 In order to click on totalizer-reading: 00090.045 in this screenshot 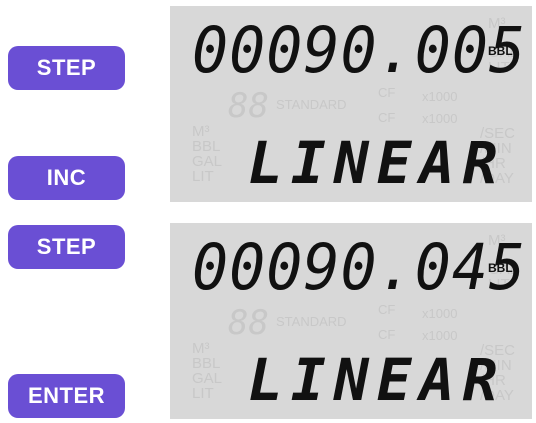, I will do `click(359, 268)`.